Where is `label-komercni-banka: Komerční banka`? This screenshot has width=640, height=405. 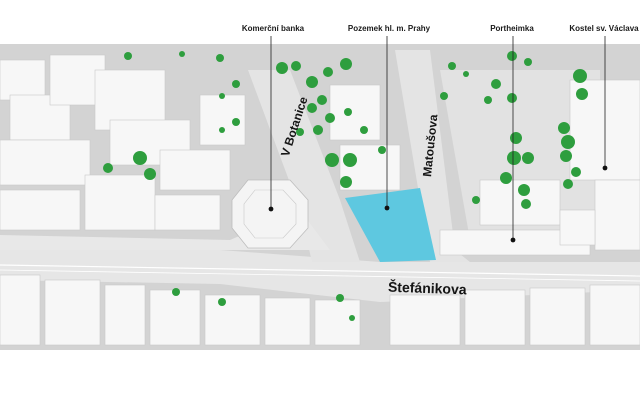 label-komercni-banka: Komerční banka is located at coordinates (273, 28).